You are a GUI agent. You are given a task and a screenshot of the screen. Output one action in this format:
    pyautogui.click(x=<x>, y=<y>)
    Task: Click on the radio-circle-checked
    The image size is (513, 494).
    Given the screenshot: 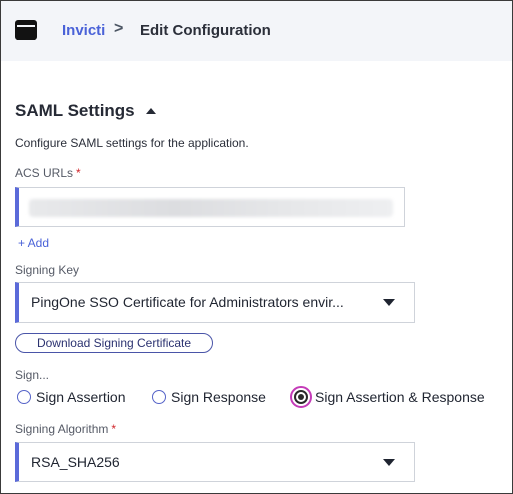 What is the action you would take?
    pyautogui.click(x=301, y=397)
    